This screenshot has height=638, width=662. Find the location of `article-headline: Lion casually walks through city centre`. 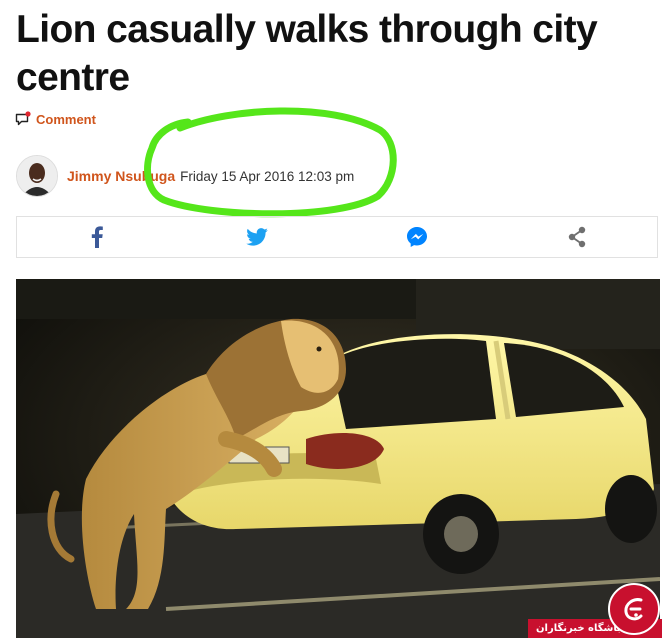

article-headline: Lion casually walks through city centre is located at coordinates (307, 53).